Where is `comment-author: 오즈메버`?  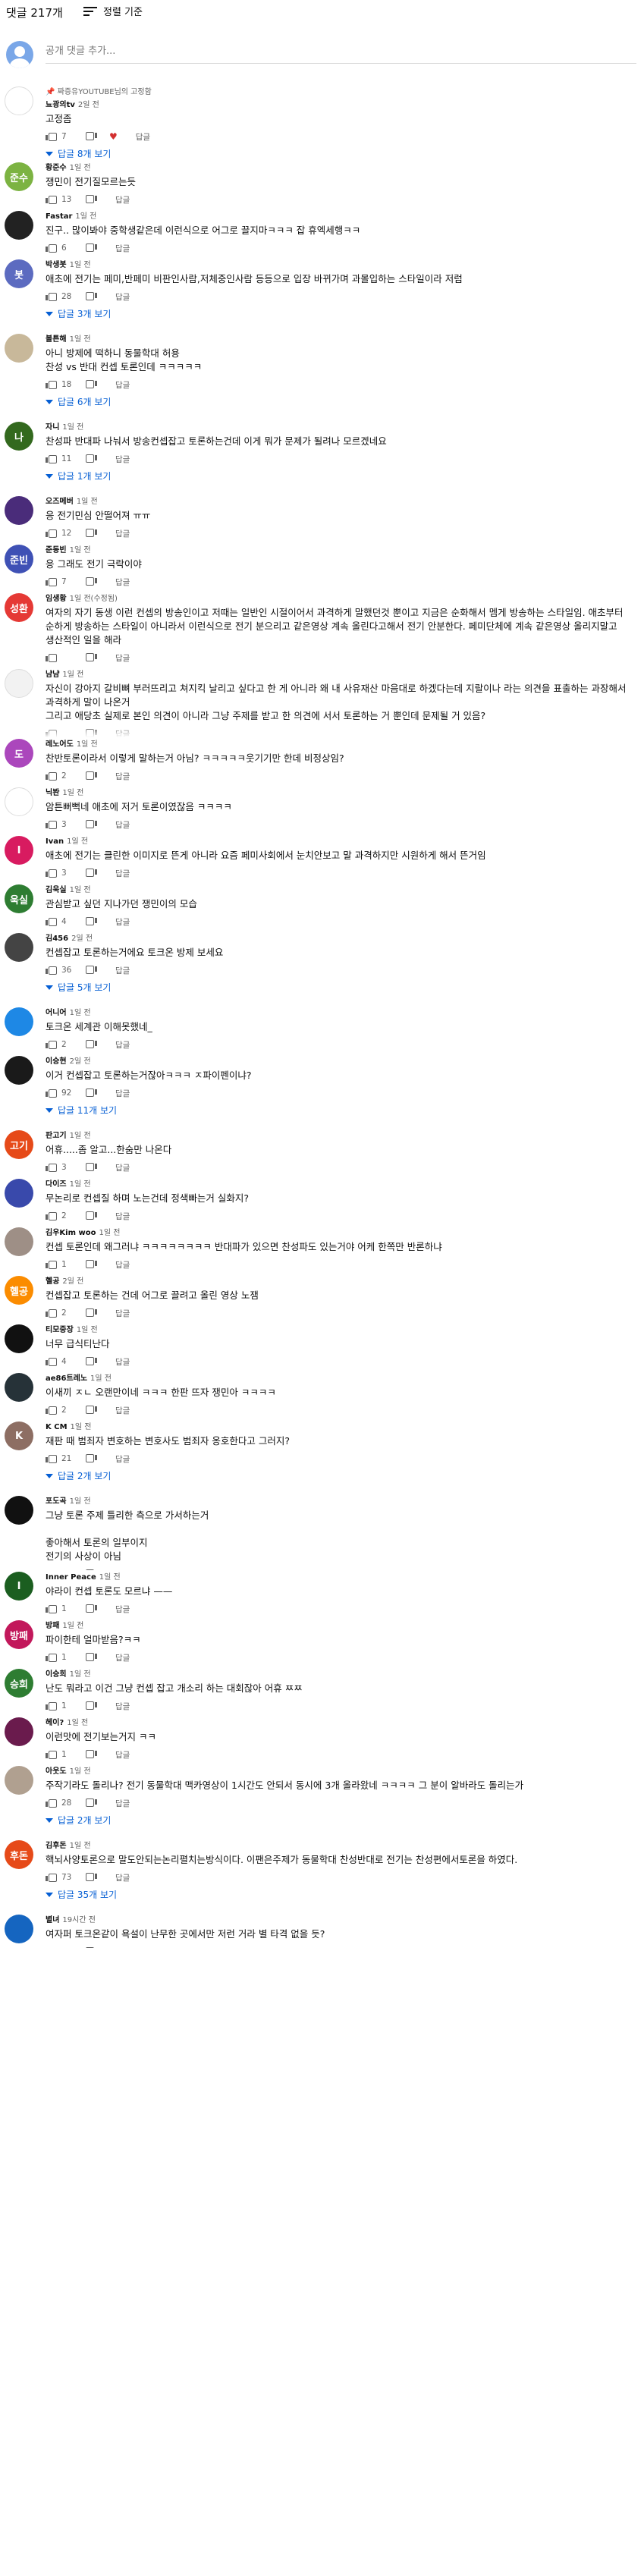
comment-author: 오즈메버 is located at coordinates (60, 502).